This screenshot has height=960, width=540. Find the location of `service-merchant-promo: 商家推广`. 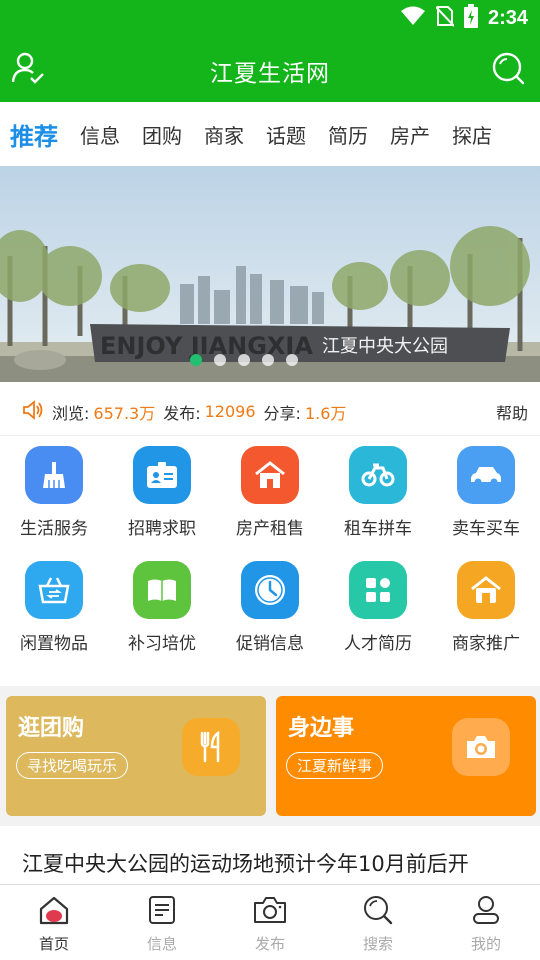

service-merchant-promo: 商家推广 is located at coordinates (486, 607).